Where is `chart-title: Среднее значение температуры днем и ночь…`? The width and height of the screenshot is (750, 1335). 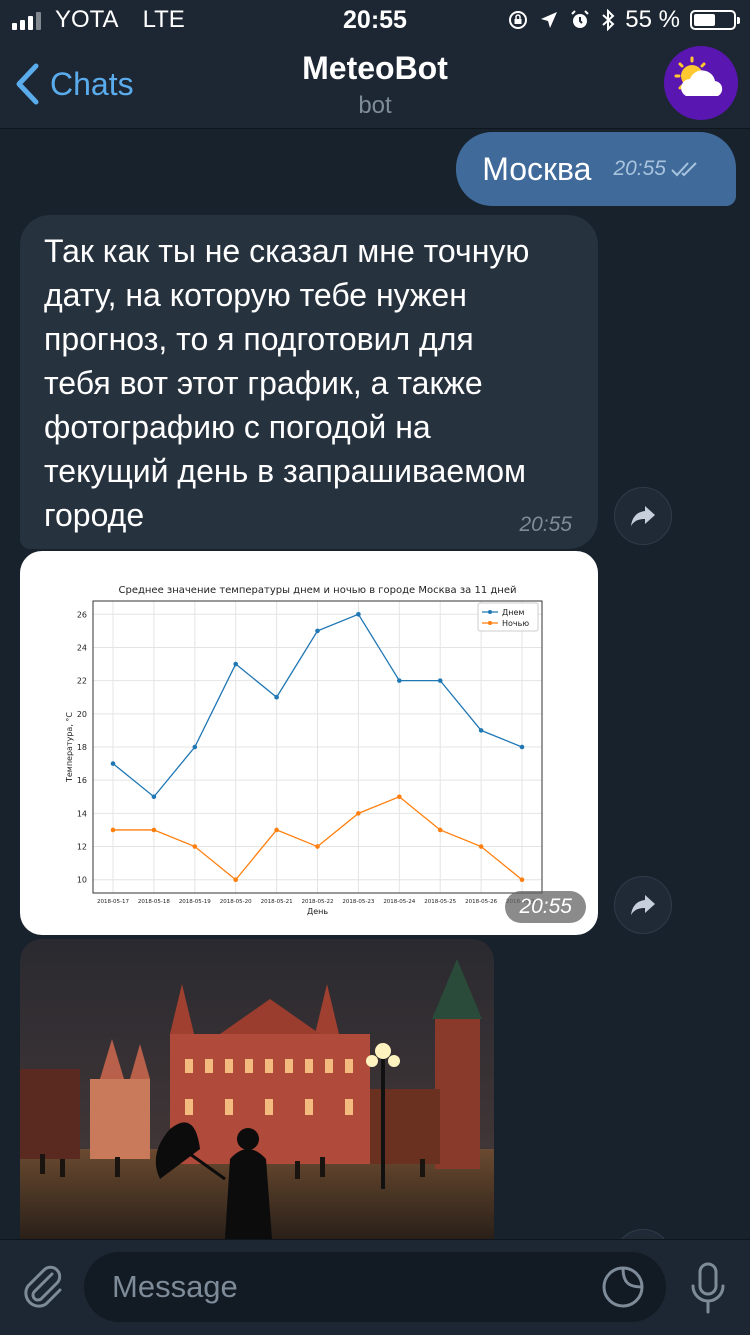
chart-title: Среднее значение температуры днем и ночь… is located at coordinates (317, 590).